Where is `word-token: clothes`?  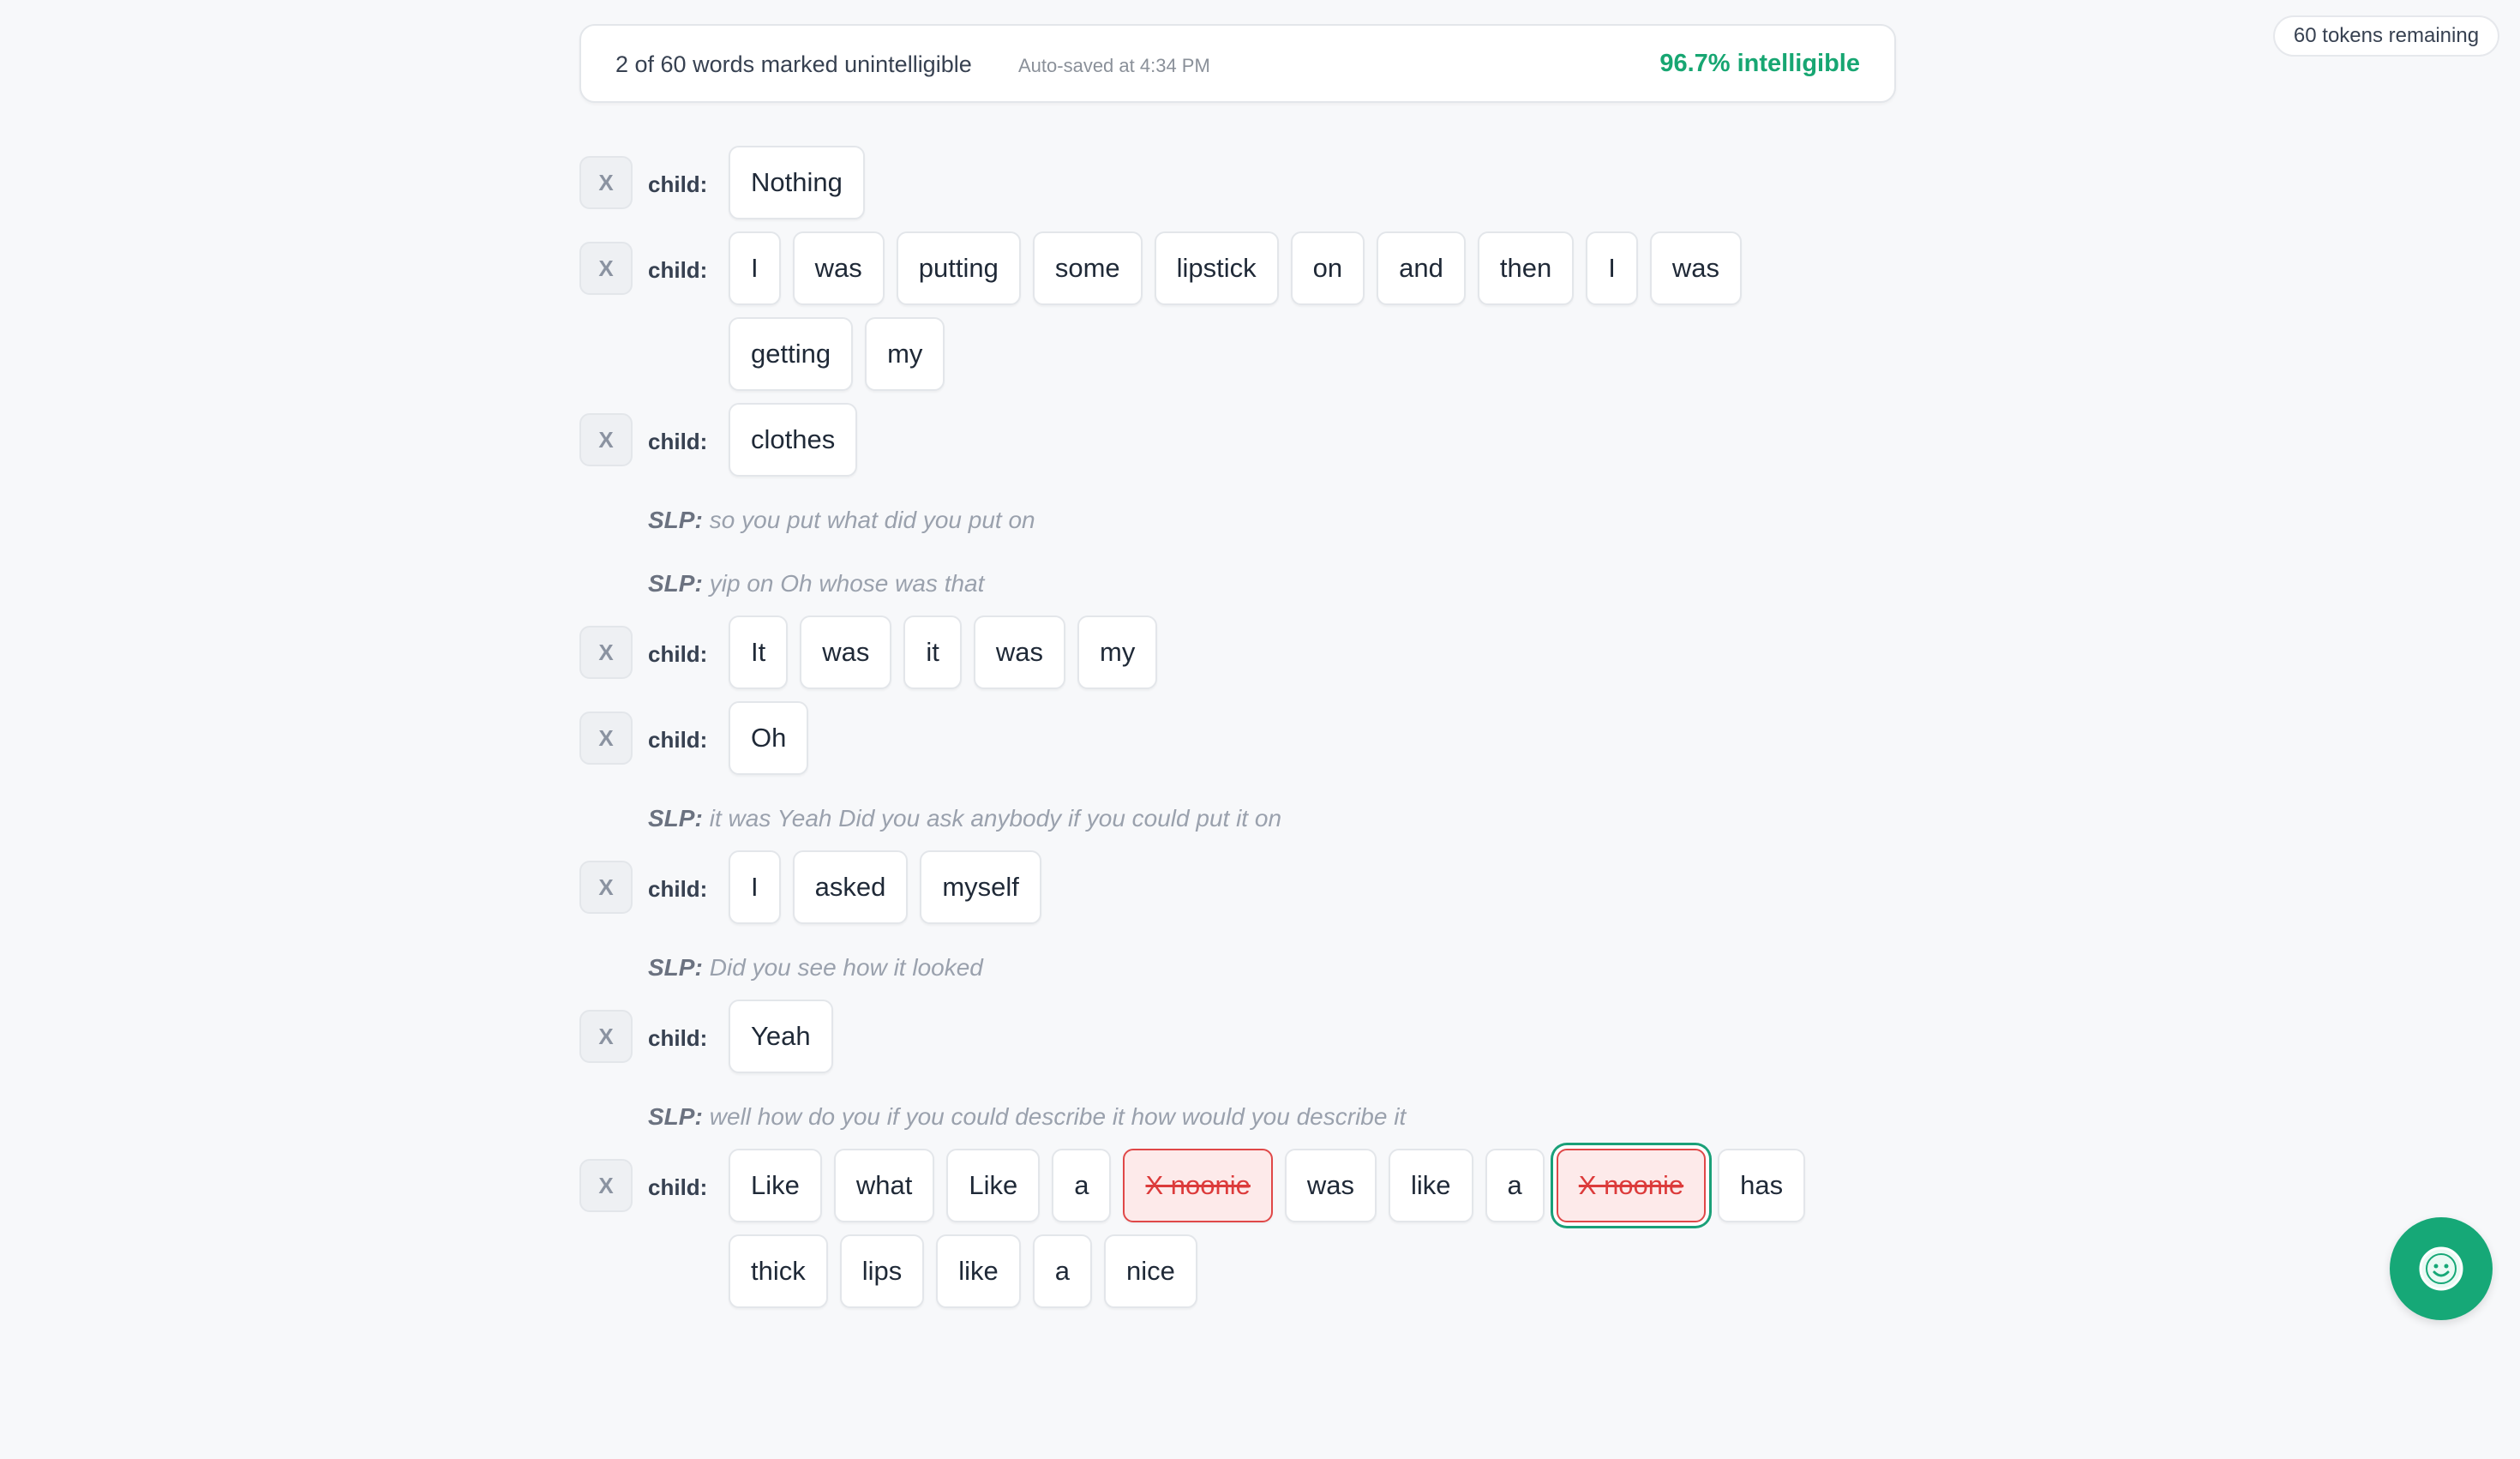
word-token: clothes is located at coordinates (793, 440).